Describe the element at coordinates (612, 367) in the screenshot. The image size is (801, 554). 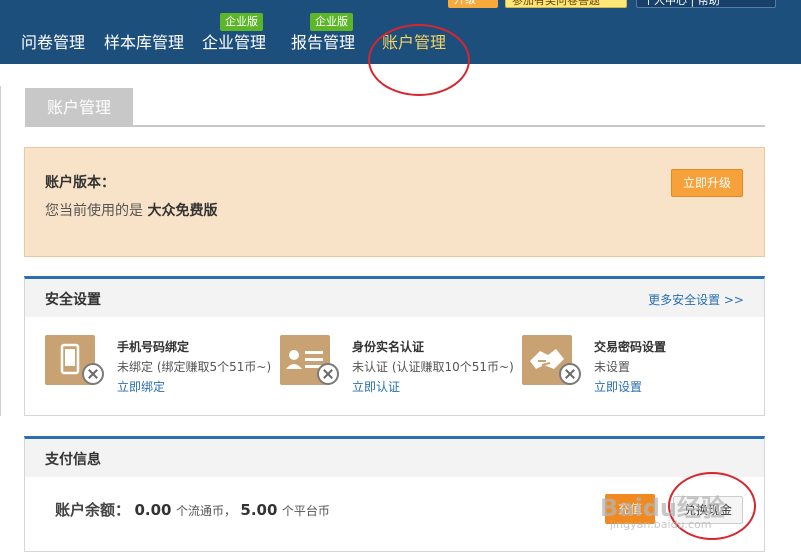
I see `security-item-status: 未设置` at that location.